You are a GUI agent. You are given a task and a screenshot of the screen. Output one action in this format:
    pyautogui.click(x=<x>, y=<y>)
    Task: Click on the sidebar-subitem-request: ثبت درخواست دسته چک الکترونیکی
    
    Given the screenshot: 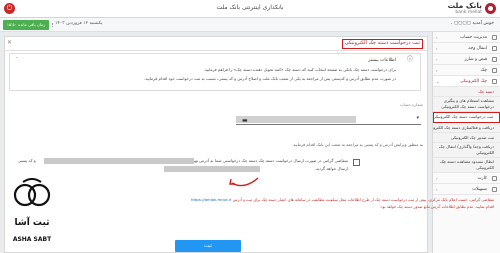 What is the action you would take?
    pyautogui.click(x=466, y=117)
    